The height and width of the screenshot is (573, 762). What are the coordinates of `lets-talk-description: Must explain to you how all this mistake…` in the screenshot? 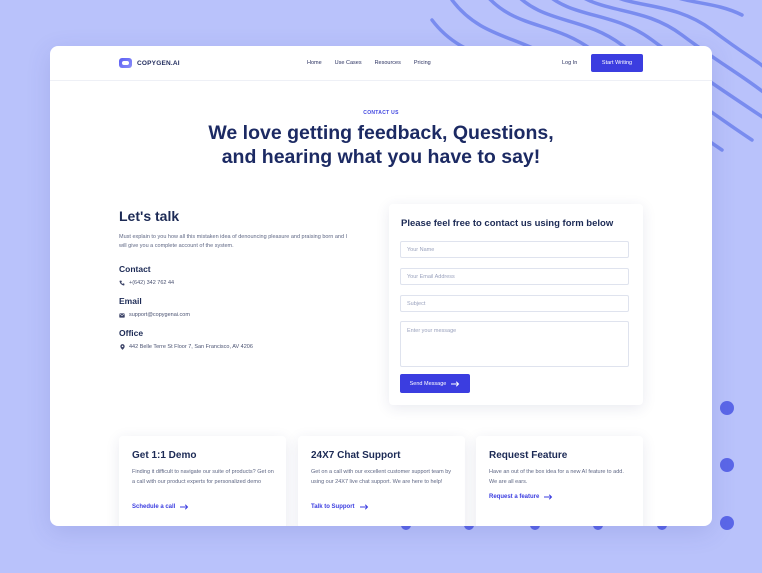 It's located at (233, 241).